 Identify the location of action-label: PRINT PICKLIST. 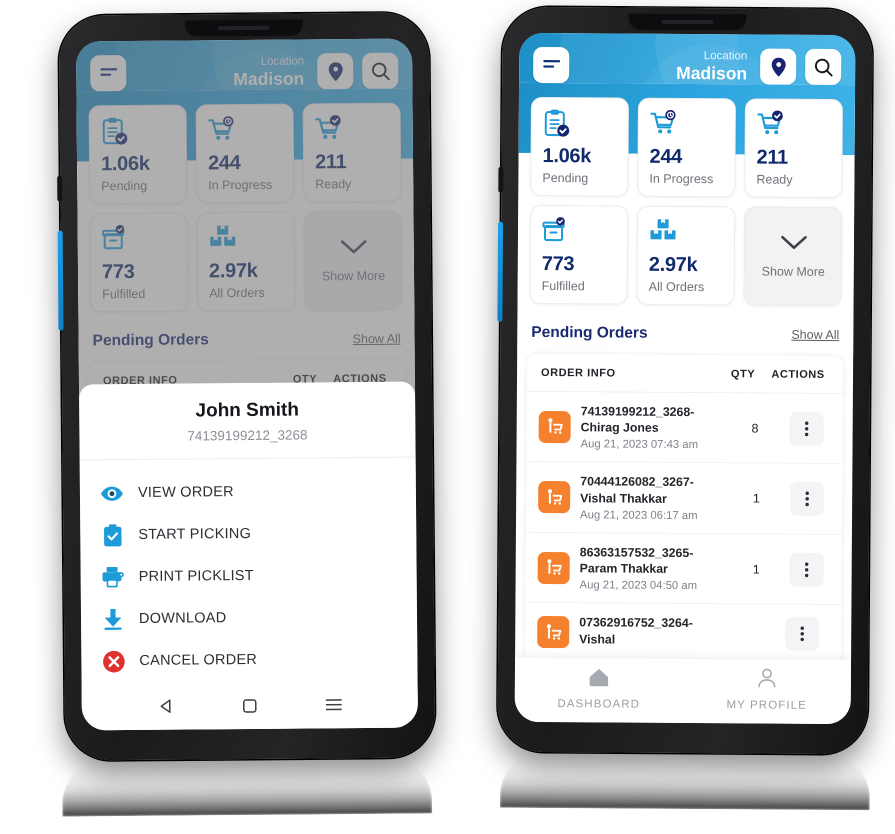
(196, 576).